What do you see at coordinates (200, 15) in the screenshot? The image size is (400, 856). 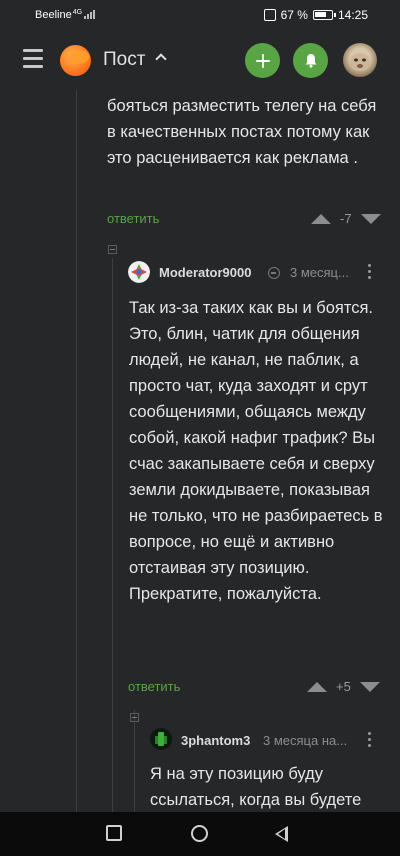 I see `status-bar: Beeline4G 67 % 14:25` at bounding box center [200, 15].